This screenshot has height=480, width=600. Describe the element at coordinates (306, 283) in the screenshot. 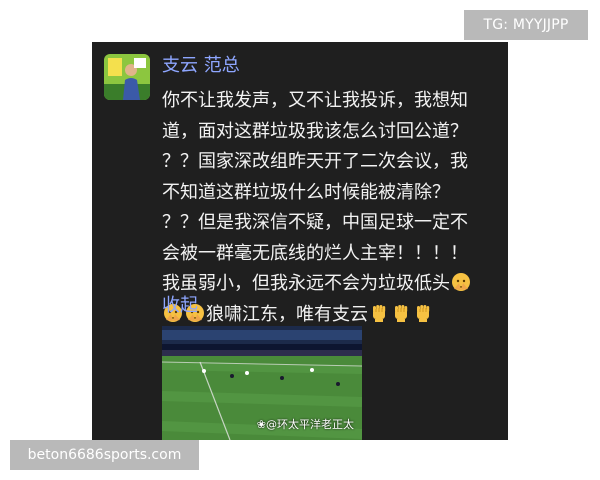

I see `content-line-text: 我虽弱小，但我永远不会为垃圾低头` at that location.